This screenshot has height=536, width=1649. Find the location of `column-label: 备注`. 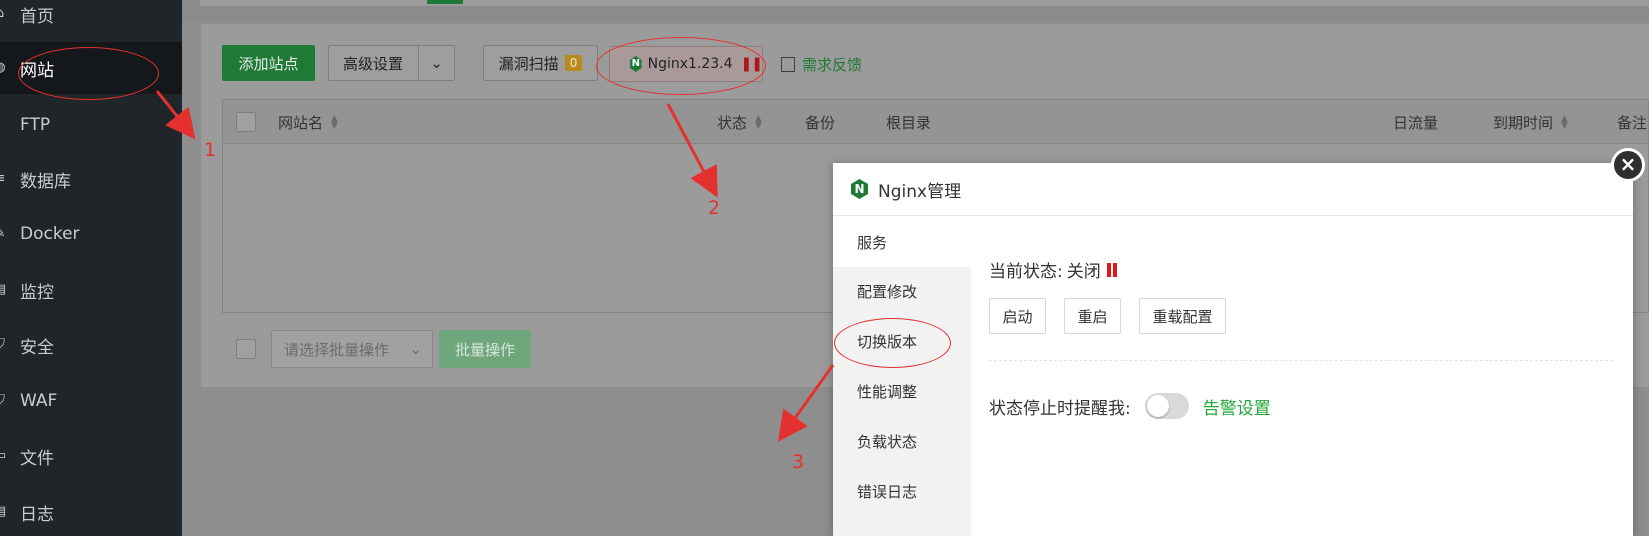

column-label: 备注 is located at coordinates (1632, 123).